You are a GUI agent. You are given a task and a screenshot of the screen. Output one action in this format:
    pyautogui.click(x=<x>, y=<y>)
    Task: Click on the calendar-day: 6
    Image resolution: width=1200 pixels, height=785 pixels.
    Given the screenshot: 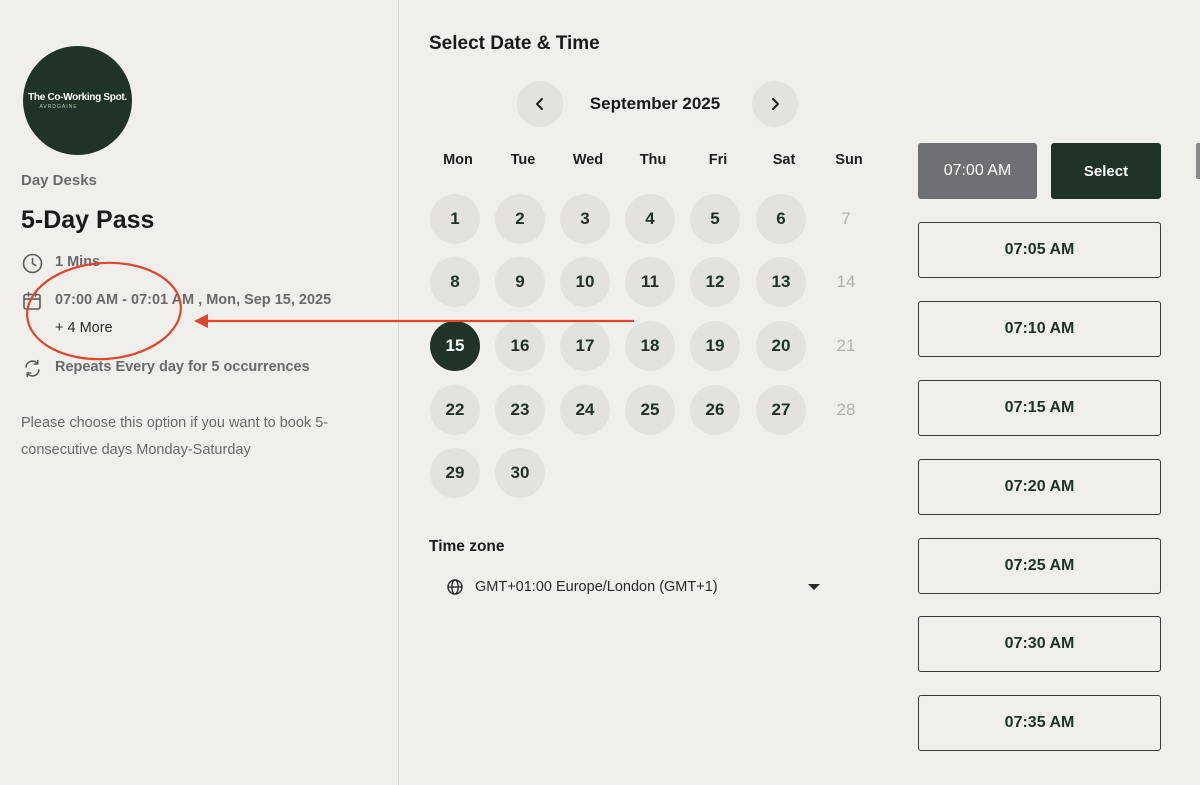 What is the action you would take?
    pyautogui.click(x=781, y=219)
    